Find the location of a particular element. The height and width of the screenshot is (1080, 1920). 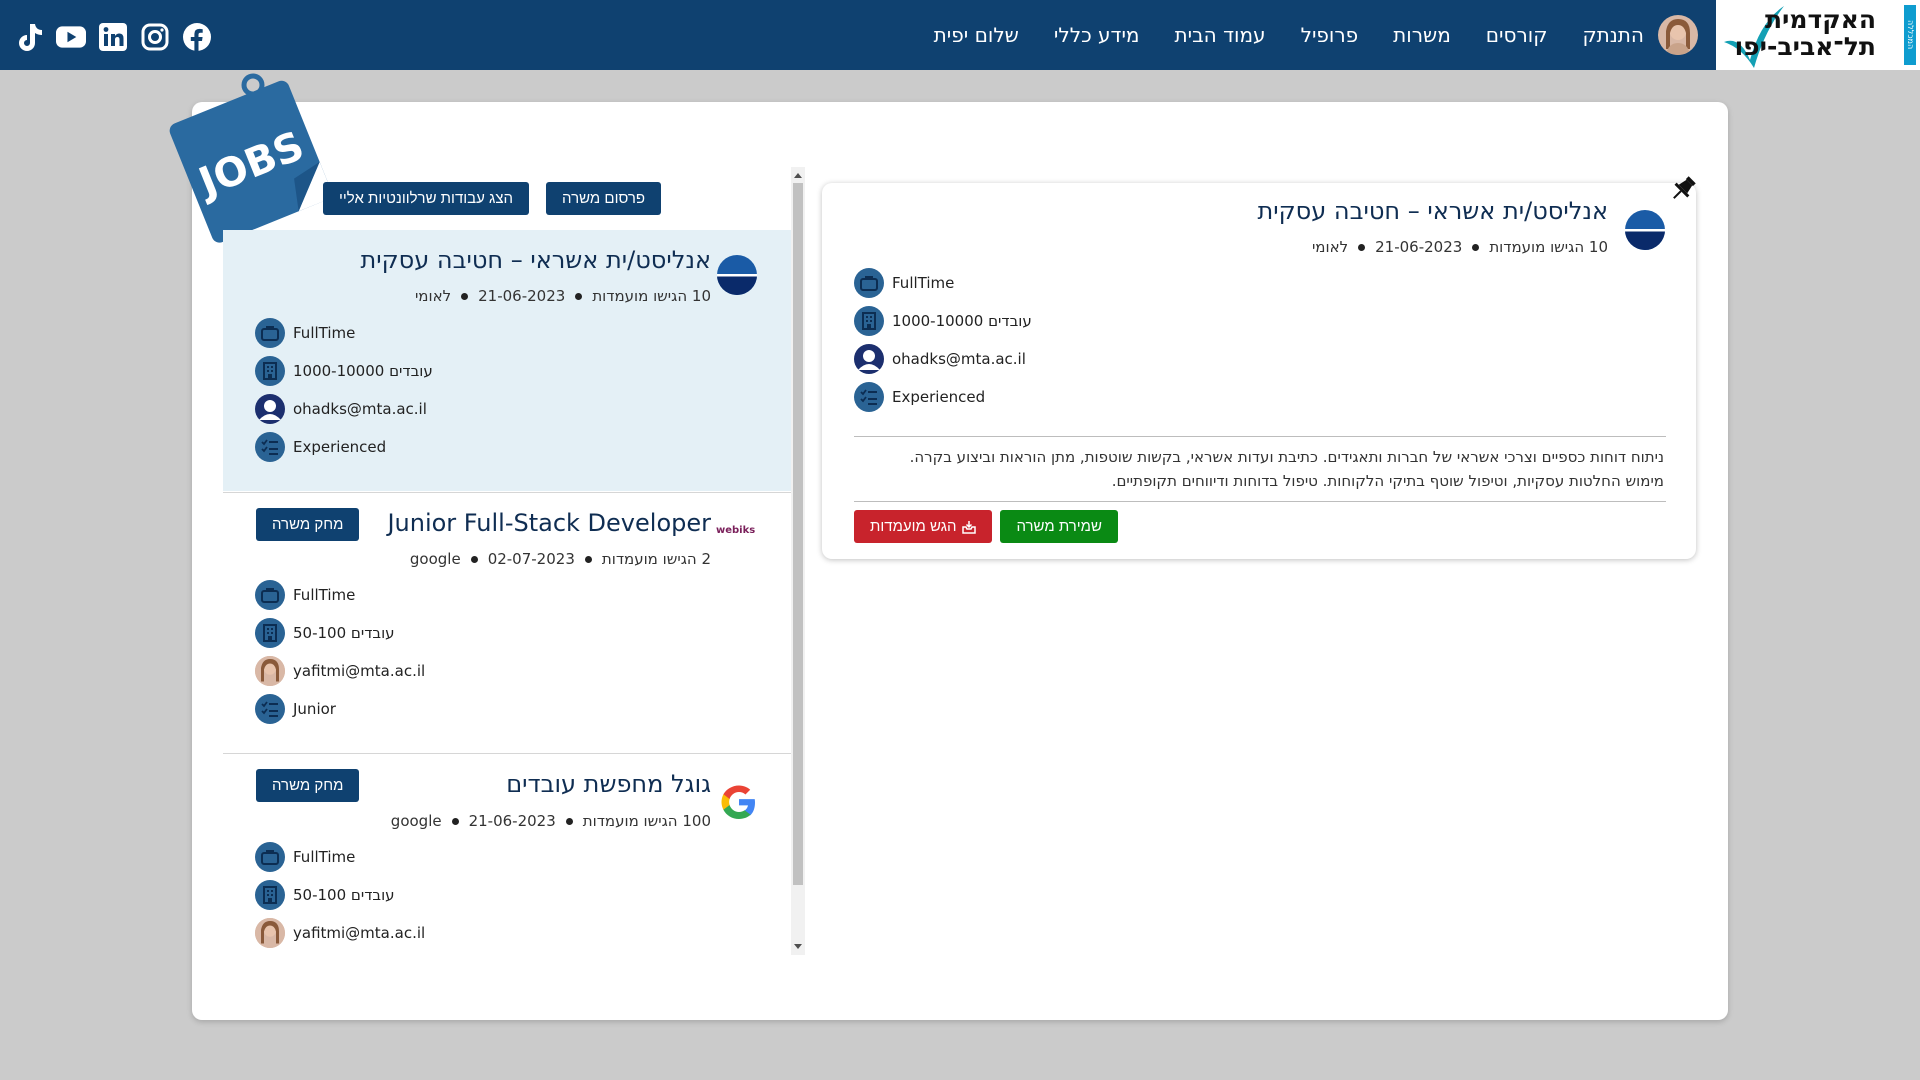

job-list-scrollbar is located at coordinates (798, 561).